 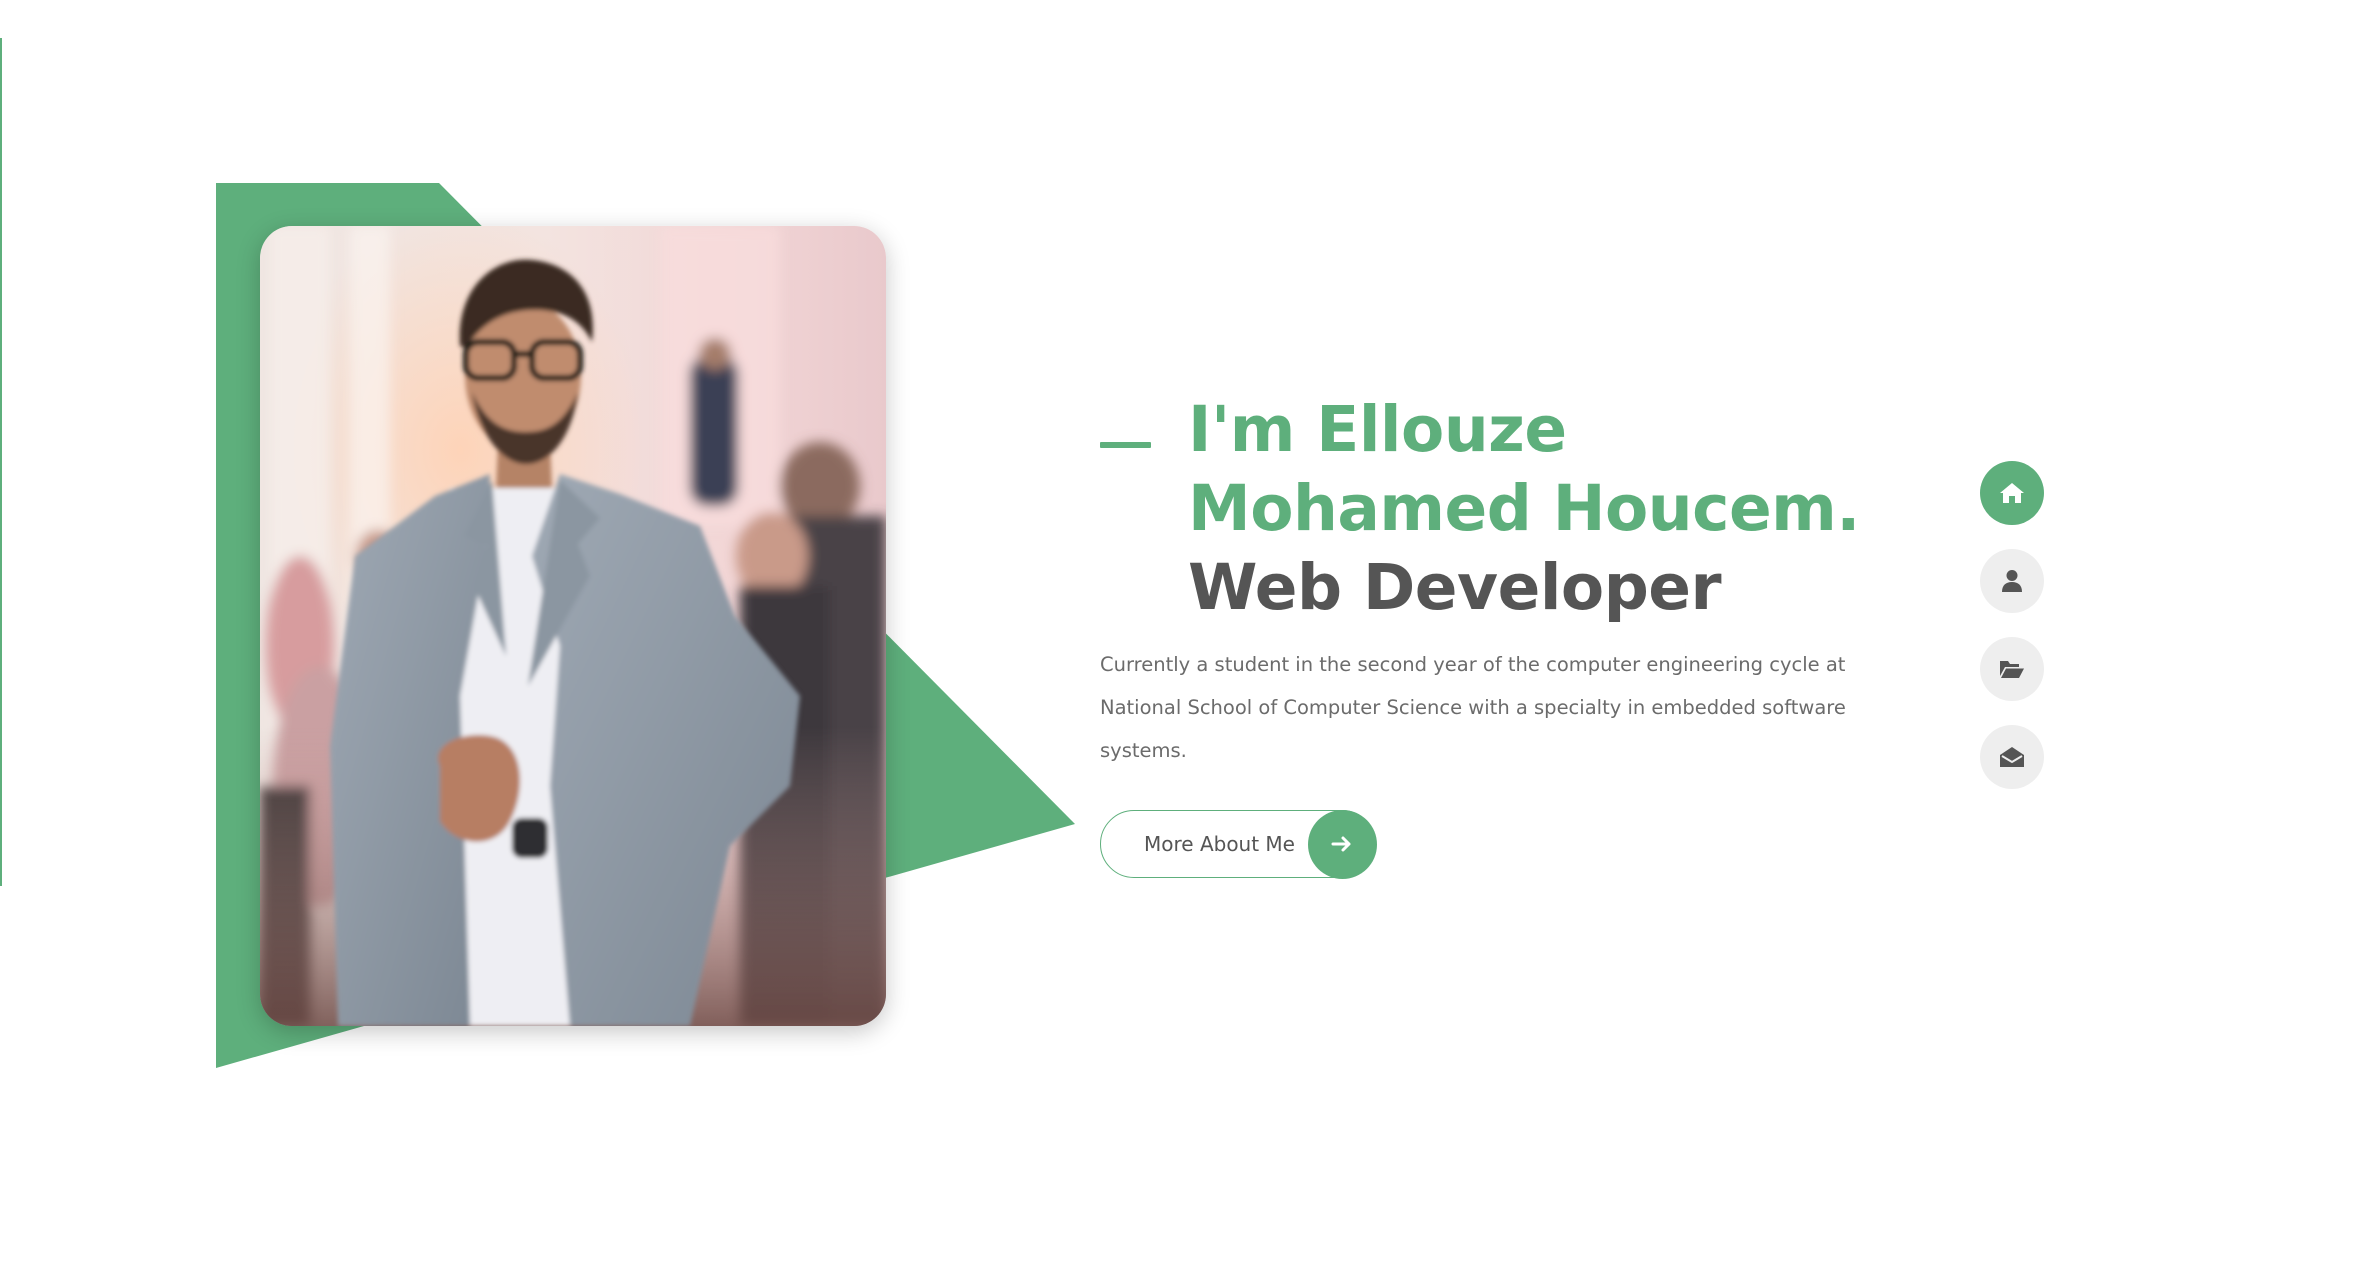 I want to click on envelope-open-icon, so click(x=2012, y=757).